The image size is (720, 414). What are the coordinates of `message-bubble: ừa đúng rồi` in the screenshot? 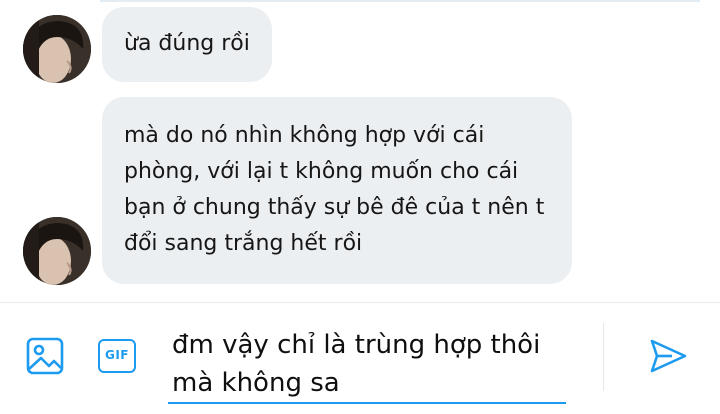 It's located at (187, 44).